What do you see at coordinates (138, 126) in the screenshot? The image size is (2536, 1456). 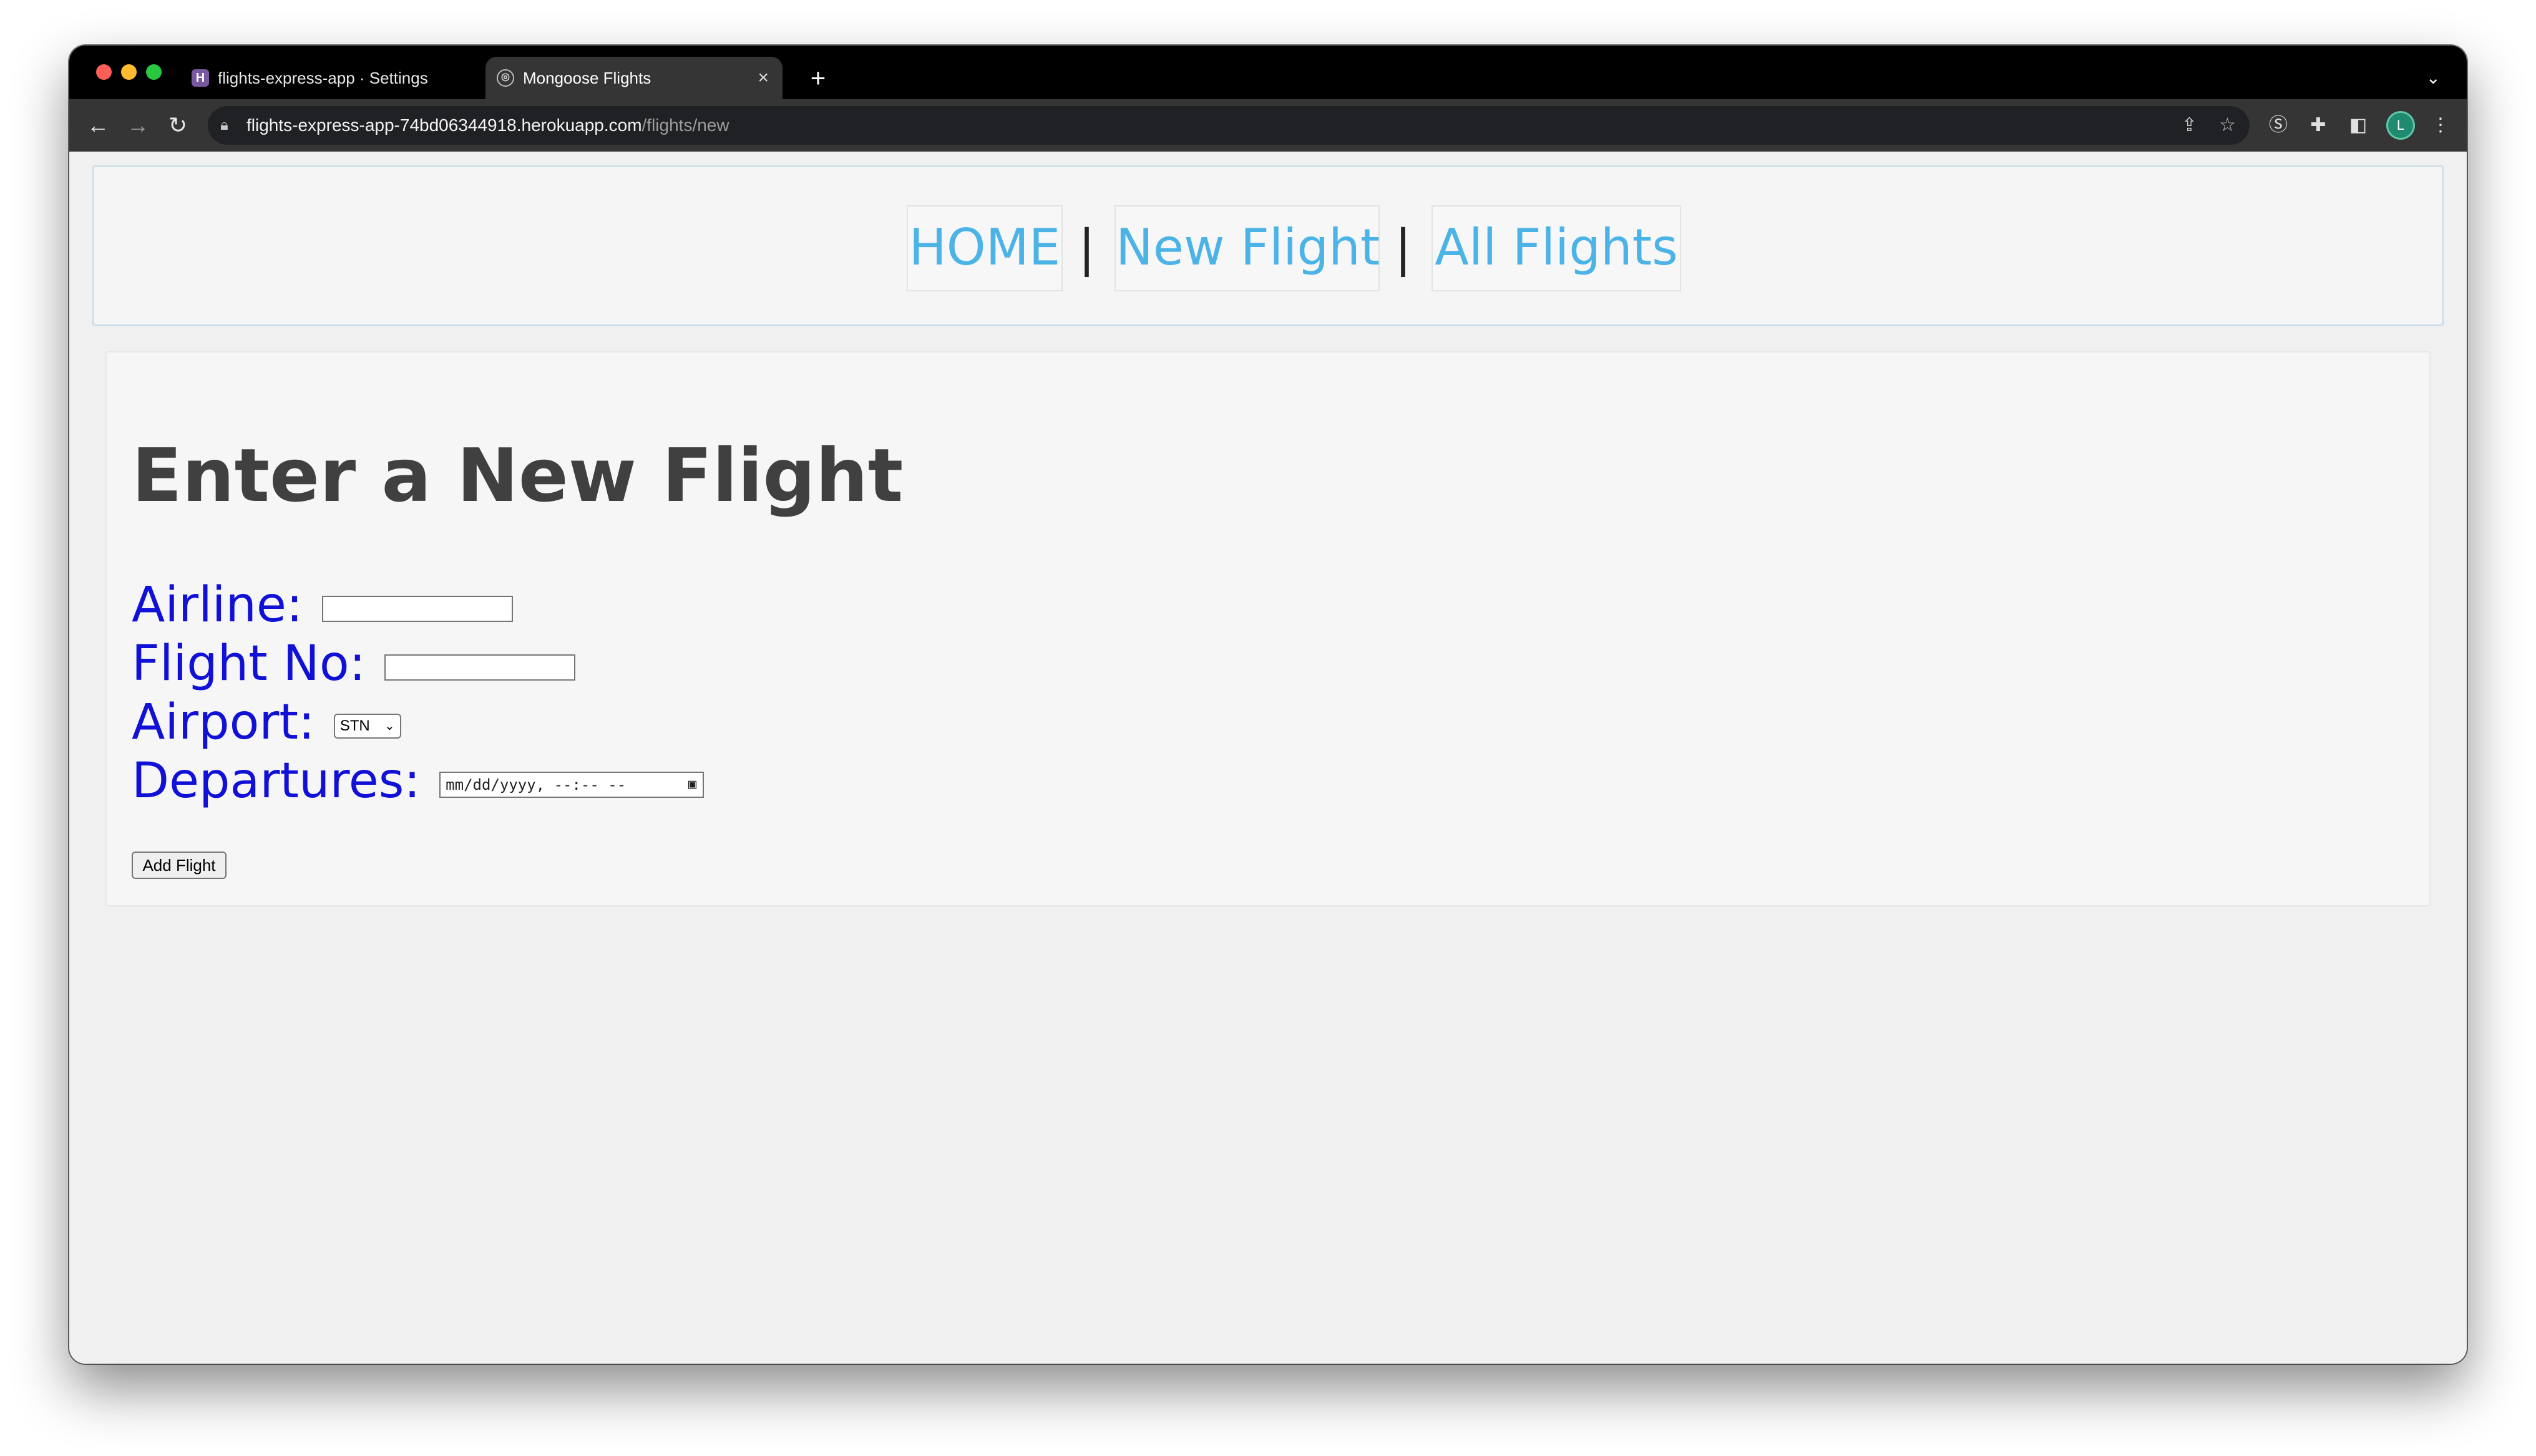 I see `forward-arrow-icon: →` at bounding box center [138, 126].